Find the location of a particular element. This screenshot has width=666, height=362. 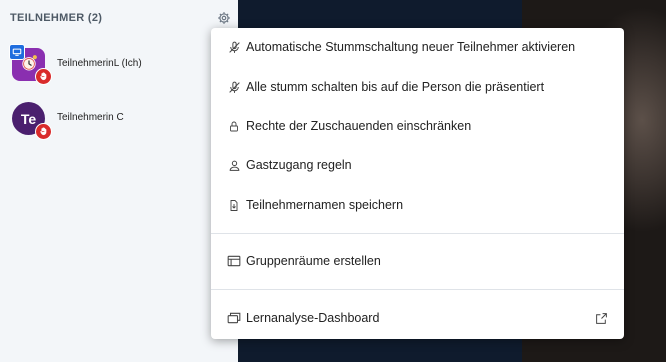

user-icon is located at coordinates (234, 165).